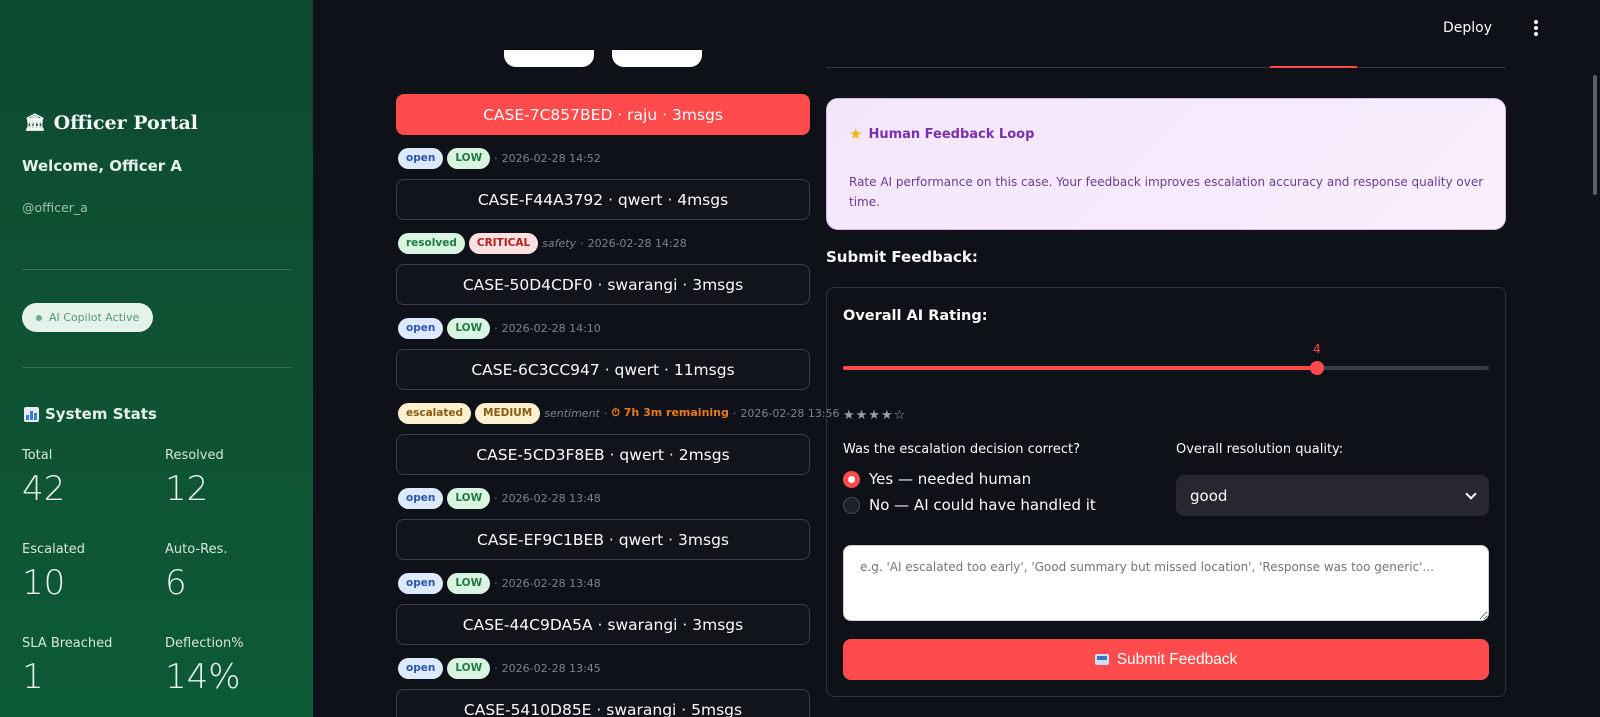 Image resolution: width=1600 pixels, height=717 pixels. Describe the element at coordinates (431, 243) in the screenshot. I see `status-badge: resolved` at that location.